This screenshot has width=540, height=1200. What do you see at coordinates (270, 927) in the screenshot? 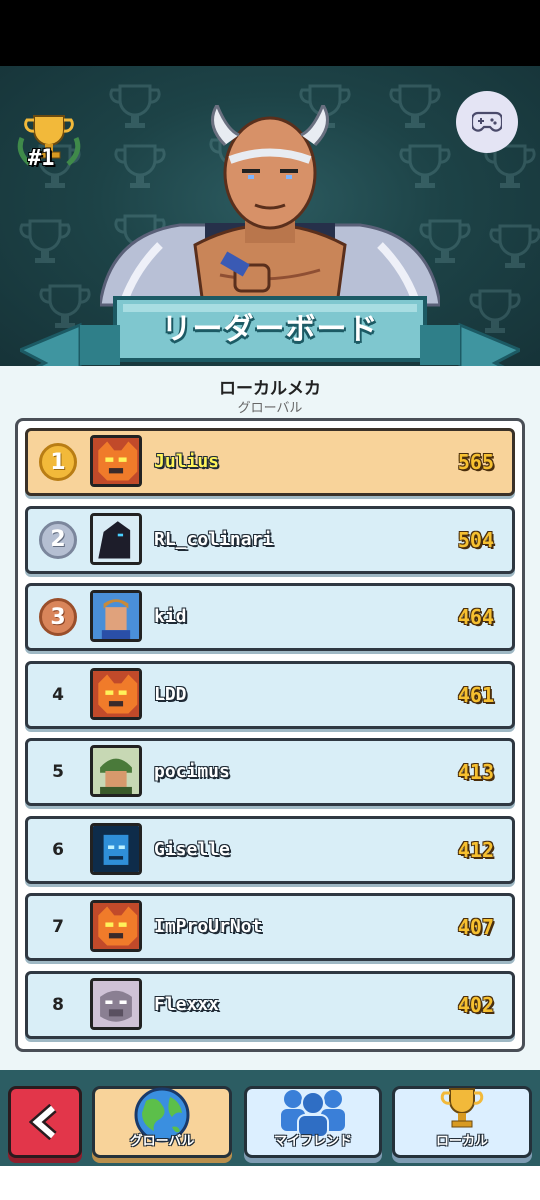
I see `leaderboard-row: 7 ImProUrNot 407` at bounding box center [270, 927].